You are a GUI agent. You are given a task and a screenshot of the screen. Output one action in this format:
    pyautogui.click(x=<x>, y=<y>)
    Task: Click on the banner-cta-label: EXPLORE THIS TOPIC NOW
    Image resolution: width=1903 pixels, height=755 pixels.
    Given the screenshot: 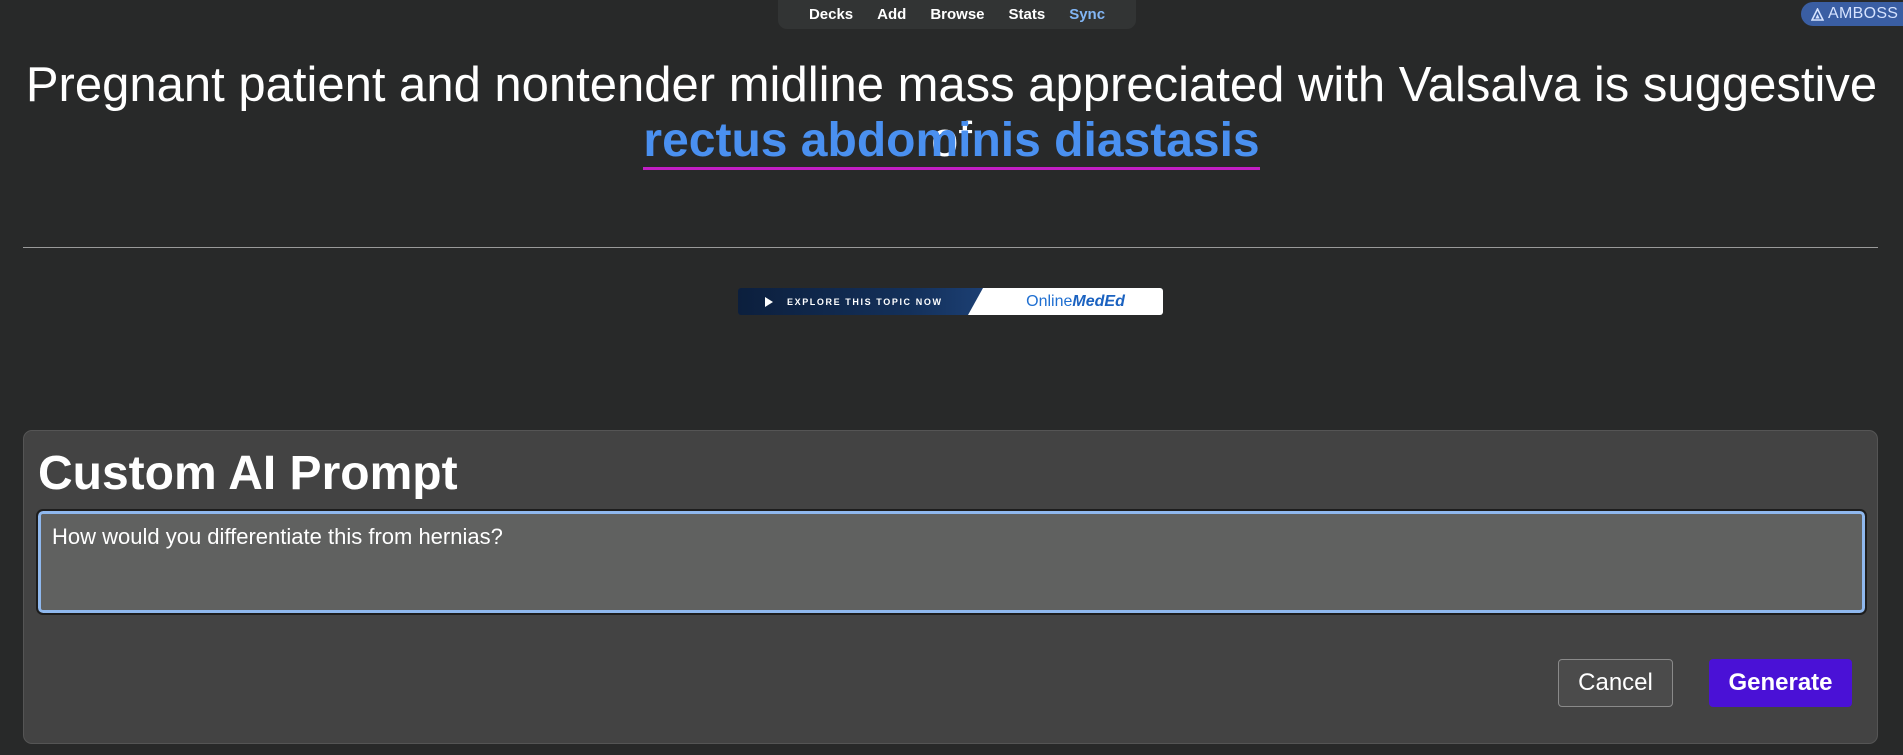 What is the action you would take?
    pyautogui.click(x=865, y=301)
    